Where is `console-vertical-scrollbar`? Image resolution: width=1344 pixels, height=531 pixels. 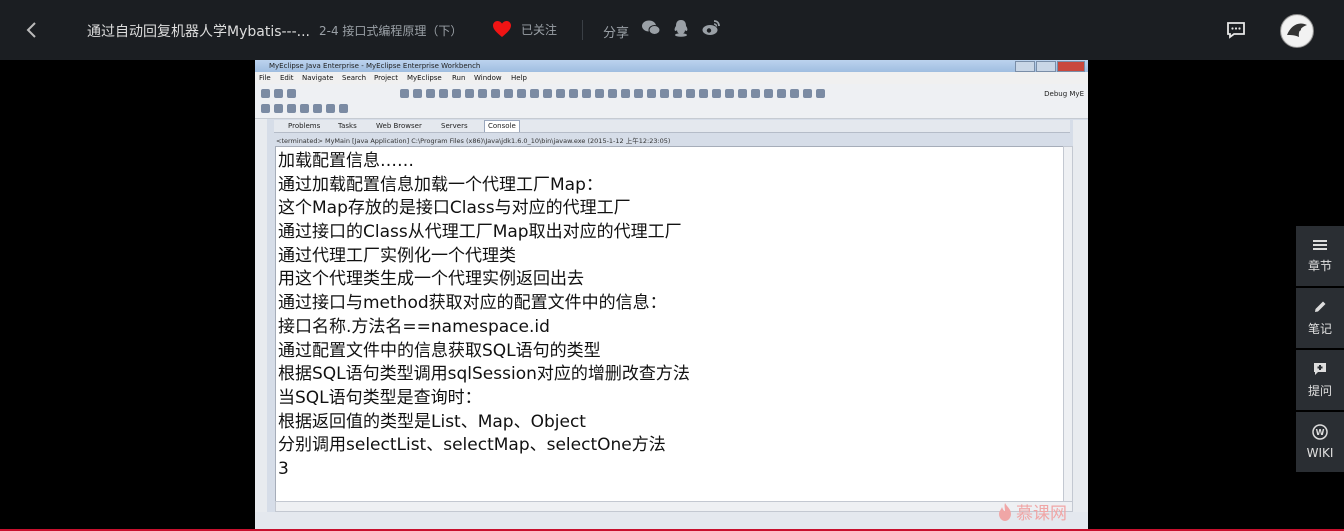
console-vertical-scrollbar is located at coordinates (1068, 324).